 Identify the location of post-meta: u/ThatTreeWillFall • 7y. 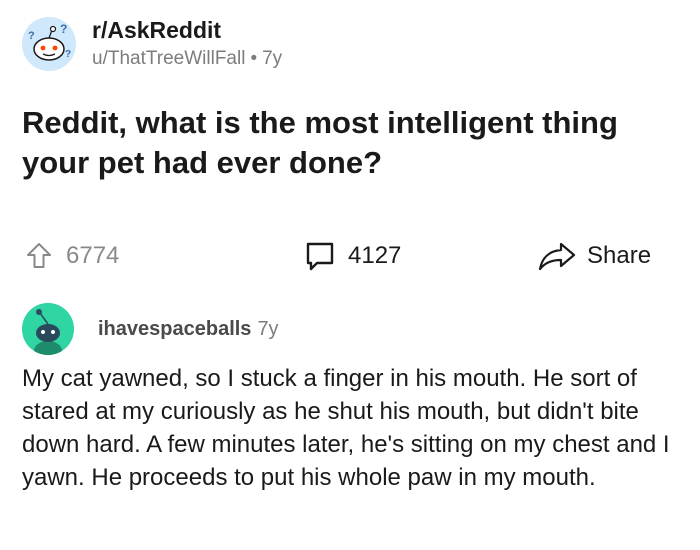
(187, 59).